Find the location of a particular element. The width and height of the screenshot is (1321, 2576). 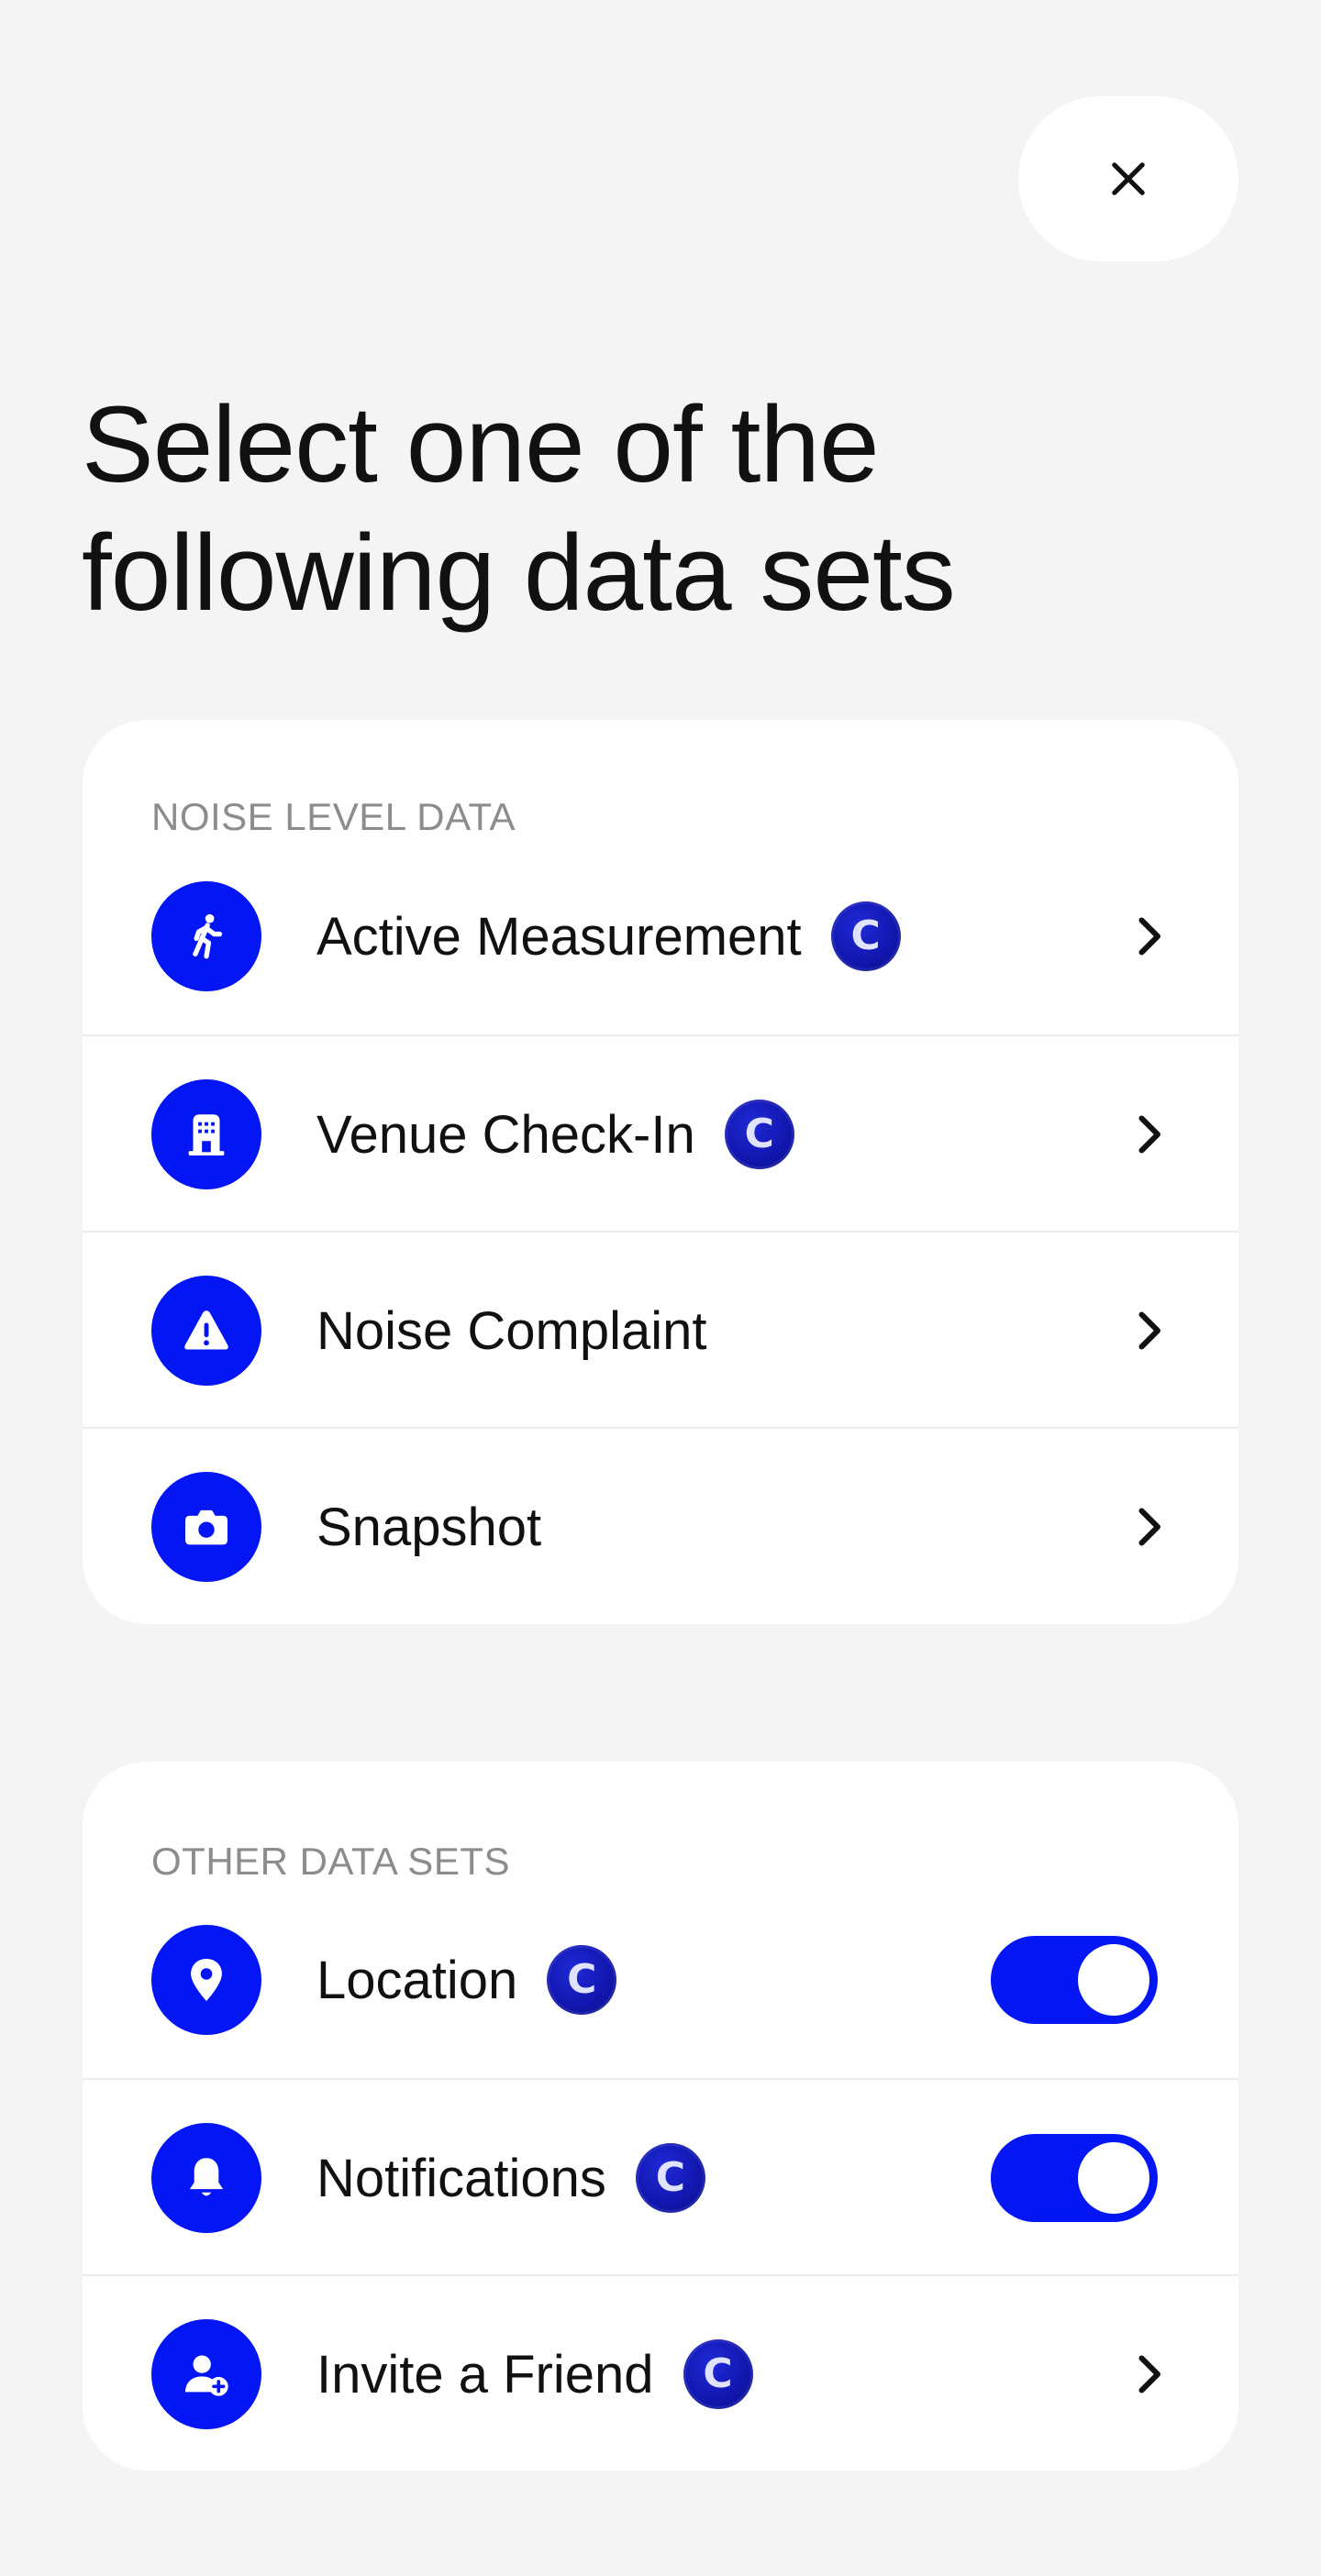

building-icon is located at coordinates (206, 1134).